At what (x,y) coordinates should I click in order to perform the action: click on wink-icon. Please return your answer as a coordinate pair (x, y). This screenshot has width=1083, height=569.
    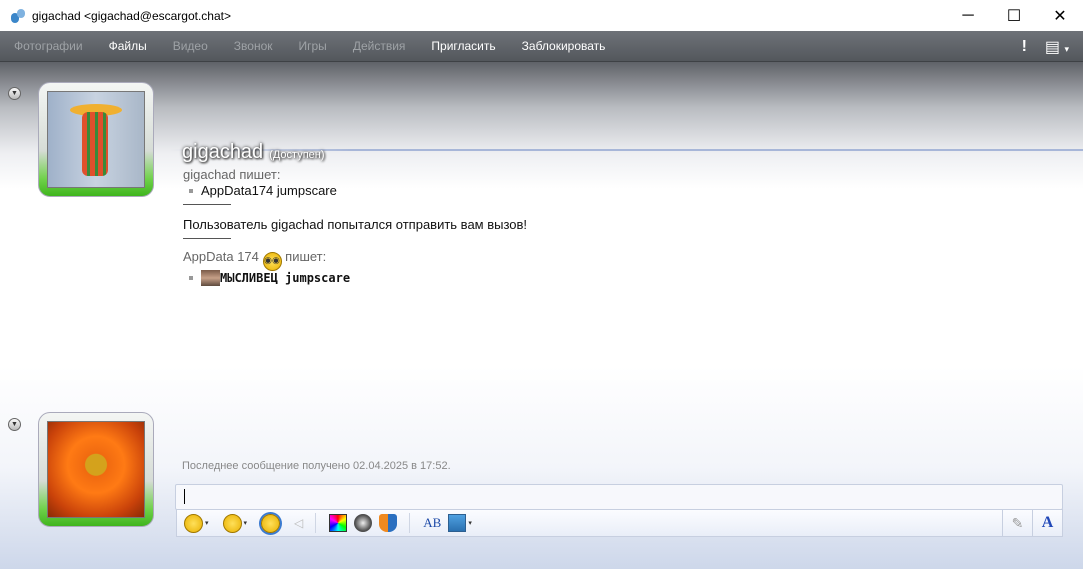
    Looking at the image, I should click on (232, 523).